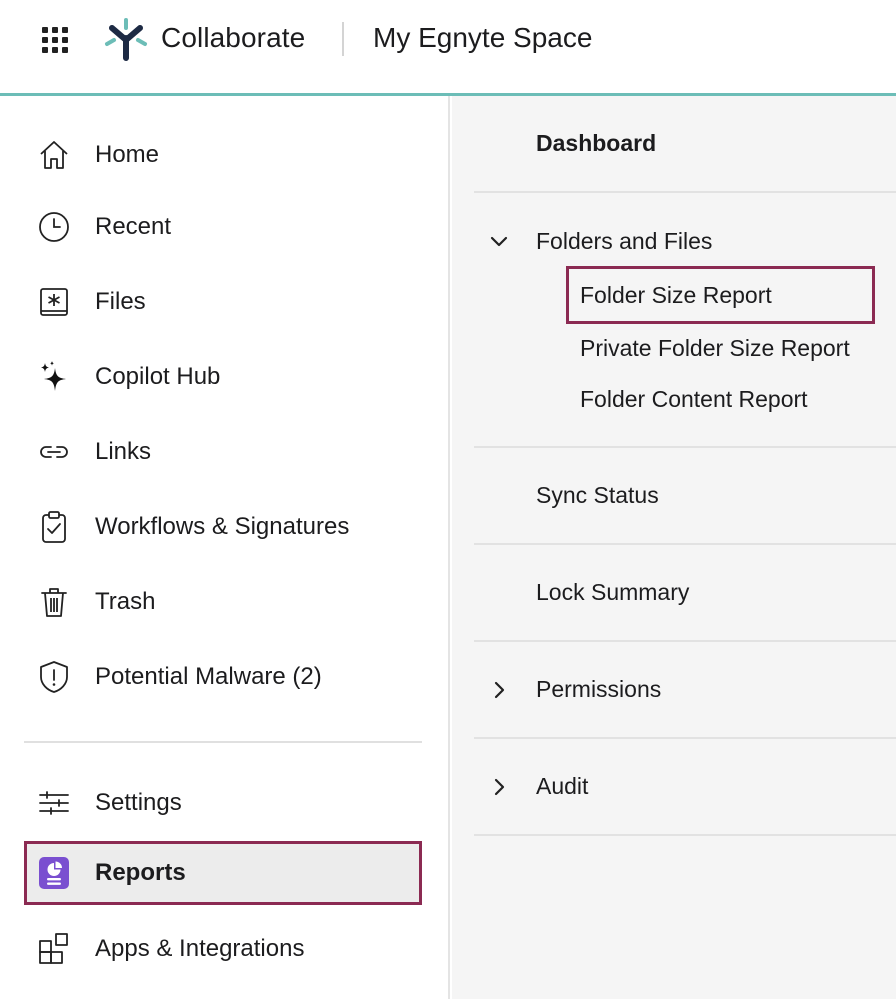 Image resolution: width=896 pixels, height=999 pixels. I want to click on report-lock-summary-label: Lock Summary, so click(613, 592).